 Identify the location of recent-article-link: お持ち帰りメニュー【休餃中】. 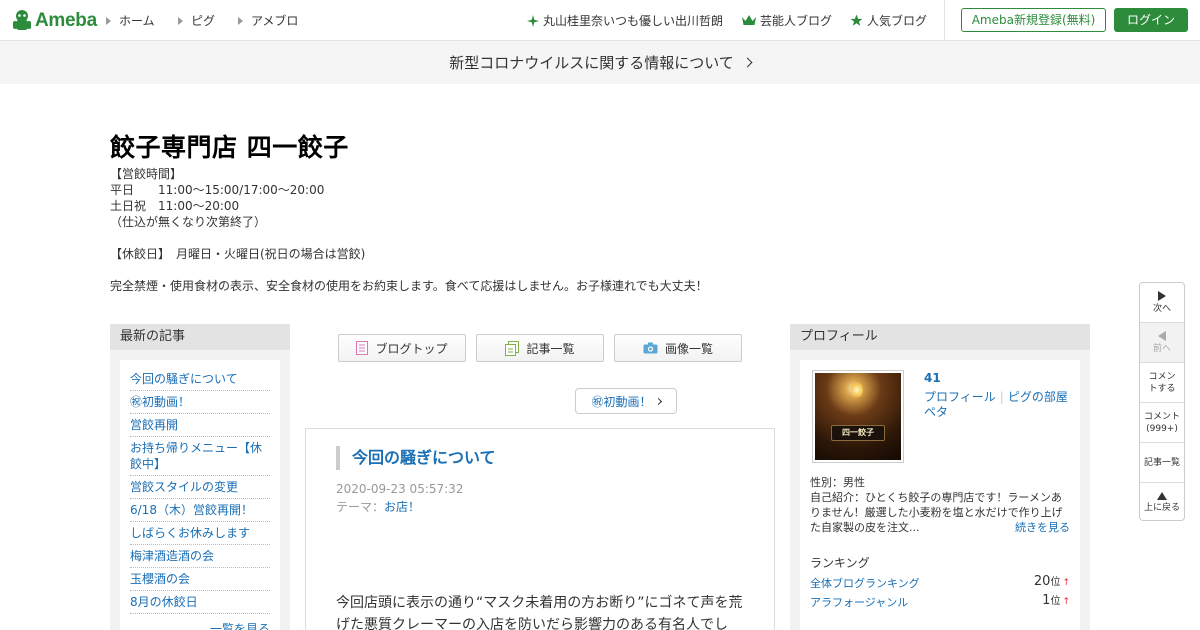
(200, 456).